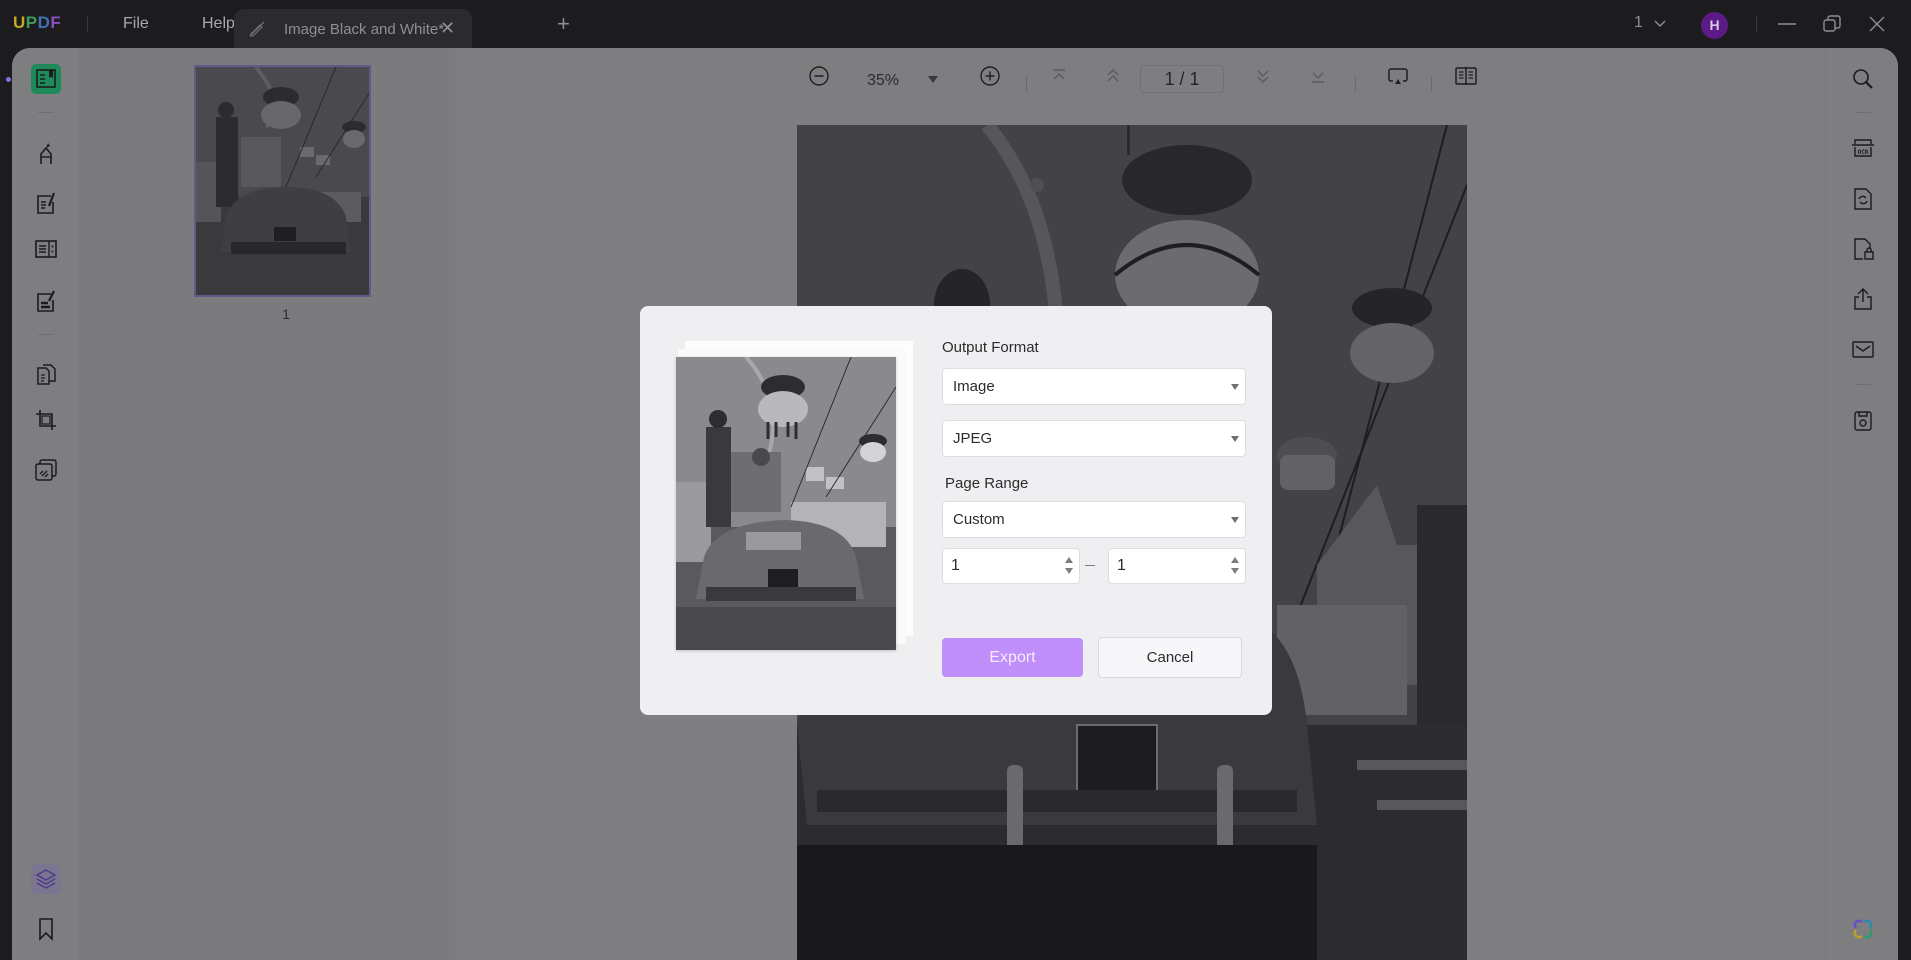  Describe the element at coordinates (19, 22) in the screenshot. I see `logo-letter: U` at that location.